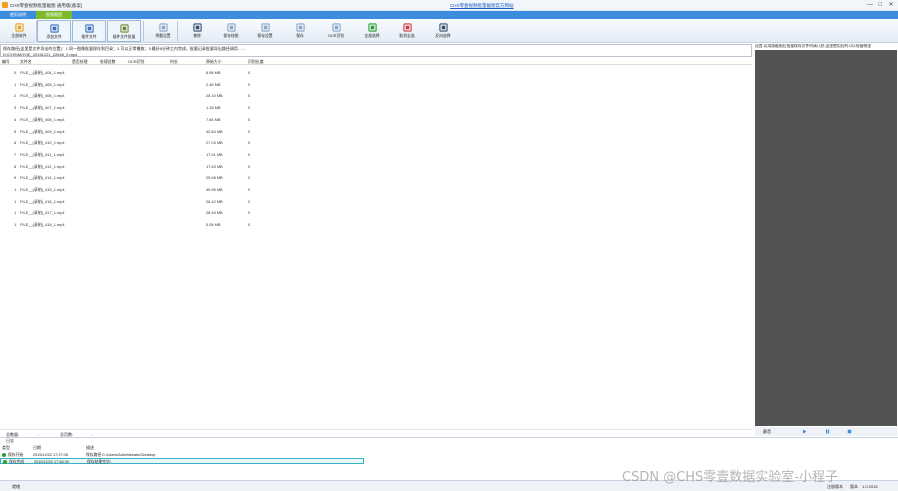  Describe the element at coordinates (804, 431) in the screenshot. I see `play-icon` at that location.